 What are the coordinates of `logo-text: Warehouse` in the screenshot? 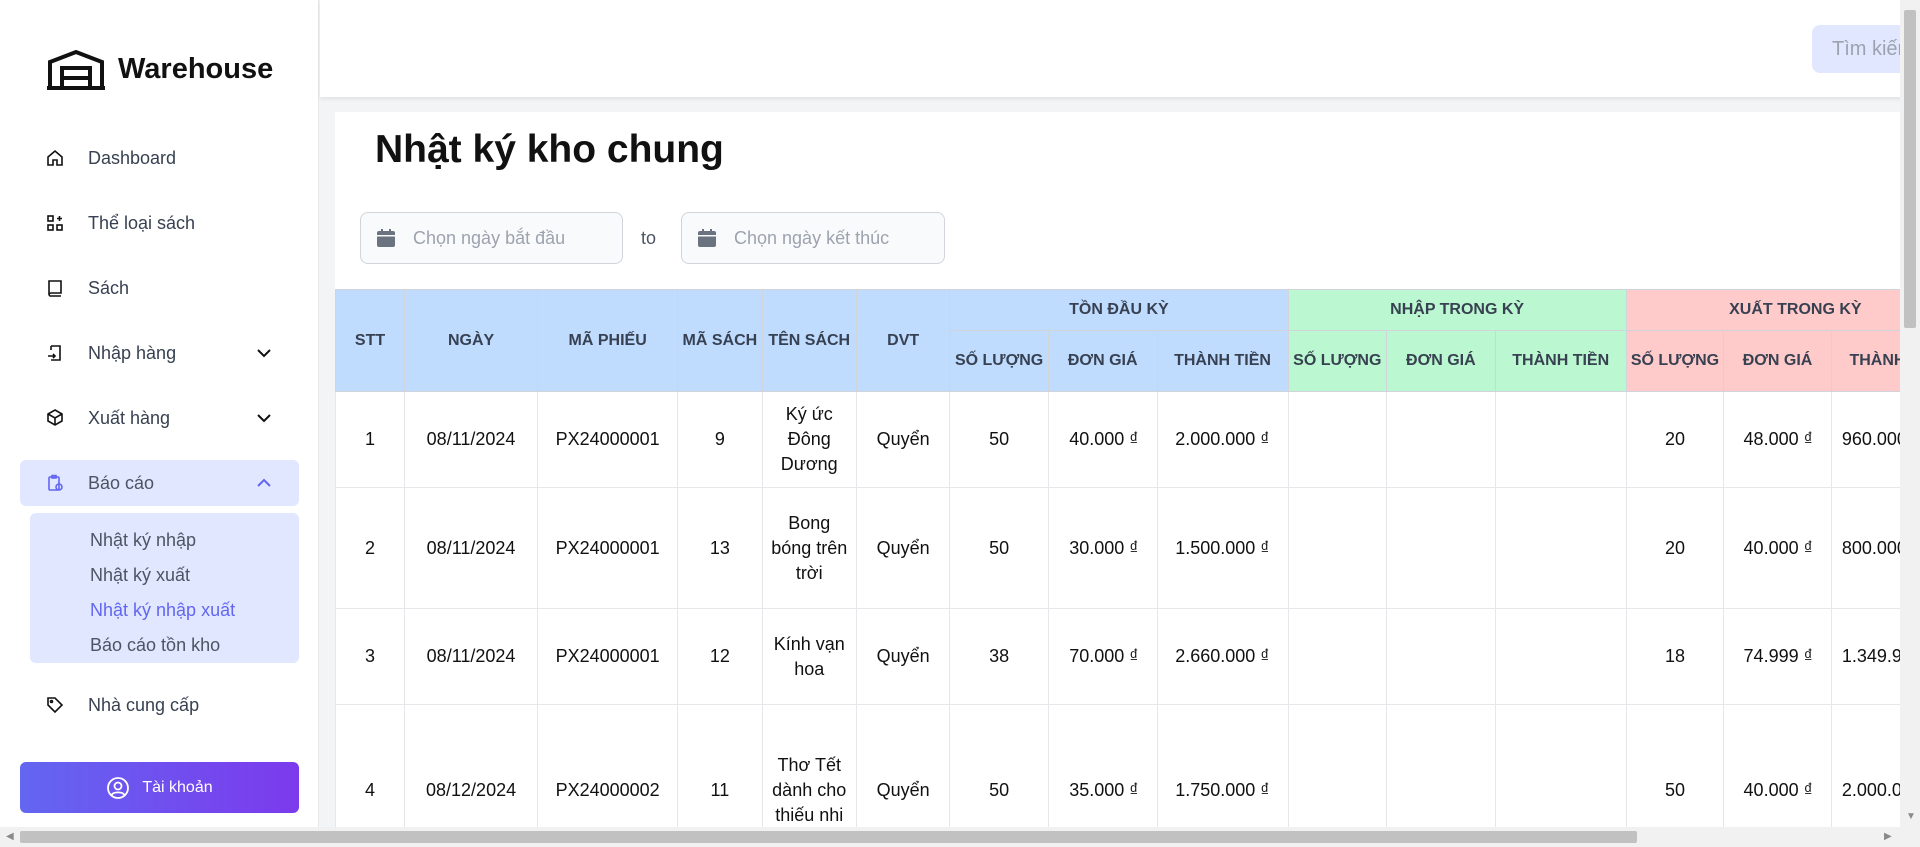 It's located at (196, 68).